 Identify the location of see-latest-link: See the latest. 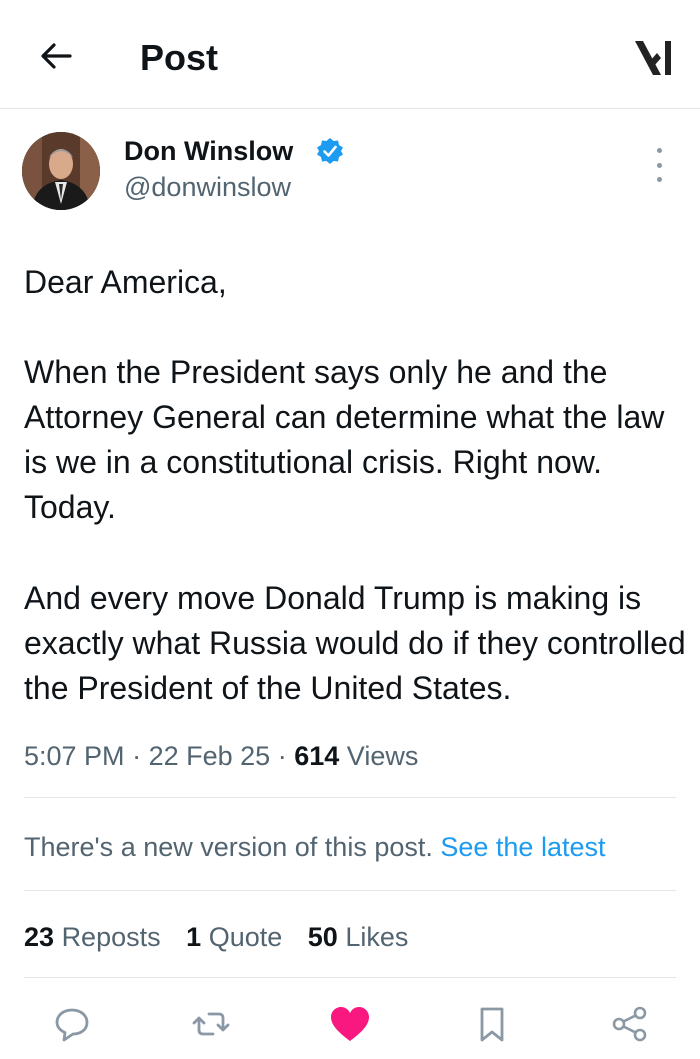
(522, 847).